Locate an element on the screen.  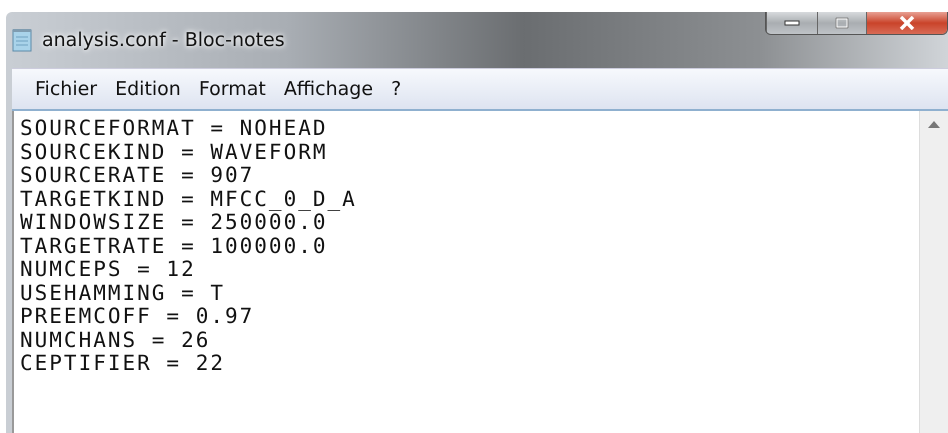
text-line: SOURCERATE = 907 is located at coordinates (138, 176).